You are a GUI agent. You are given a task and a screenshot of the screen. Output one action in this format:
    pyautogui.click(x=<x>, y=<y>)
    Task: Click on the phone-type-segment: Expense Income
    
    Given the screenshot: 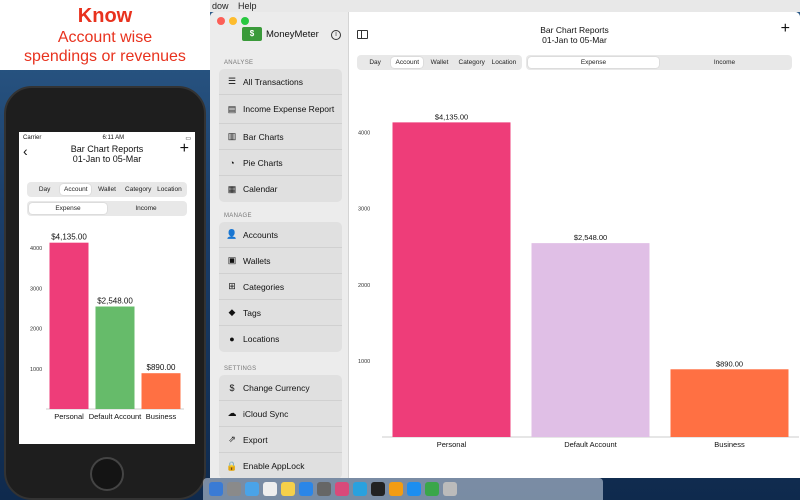 What is the action you would take?
    pyautogui.click(x=107, y=208)
    